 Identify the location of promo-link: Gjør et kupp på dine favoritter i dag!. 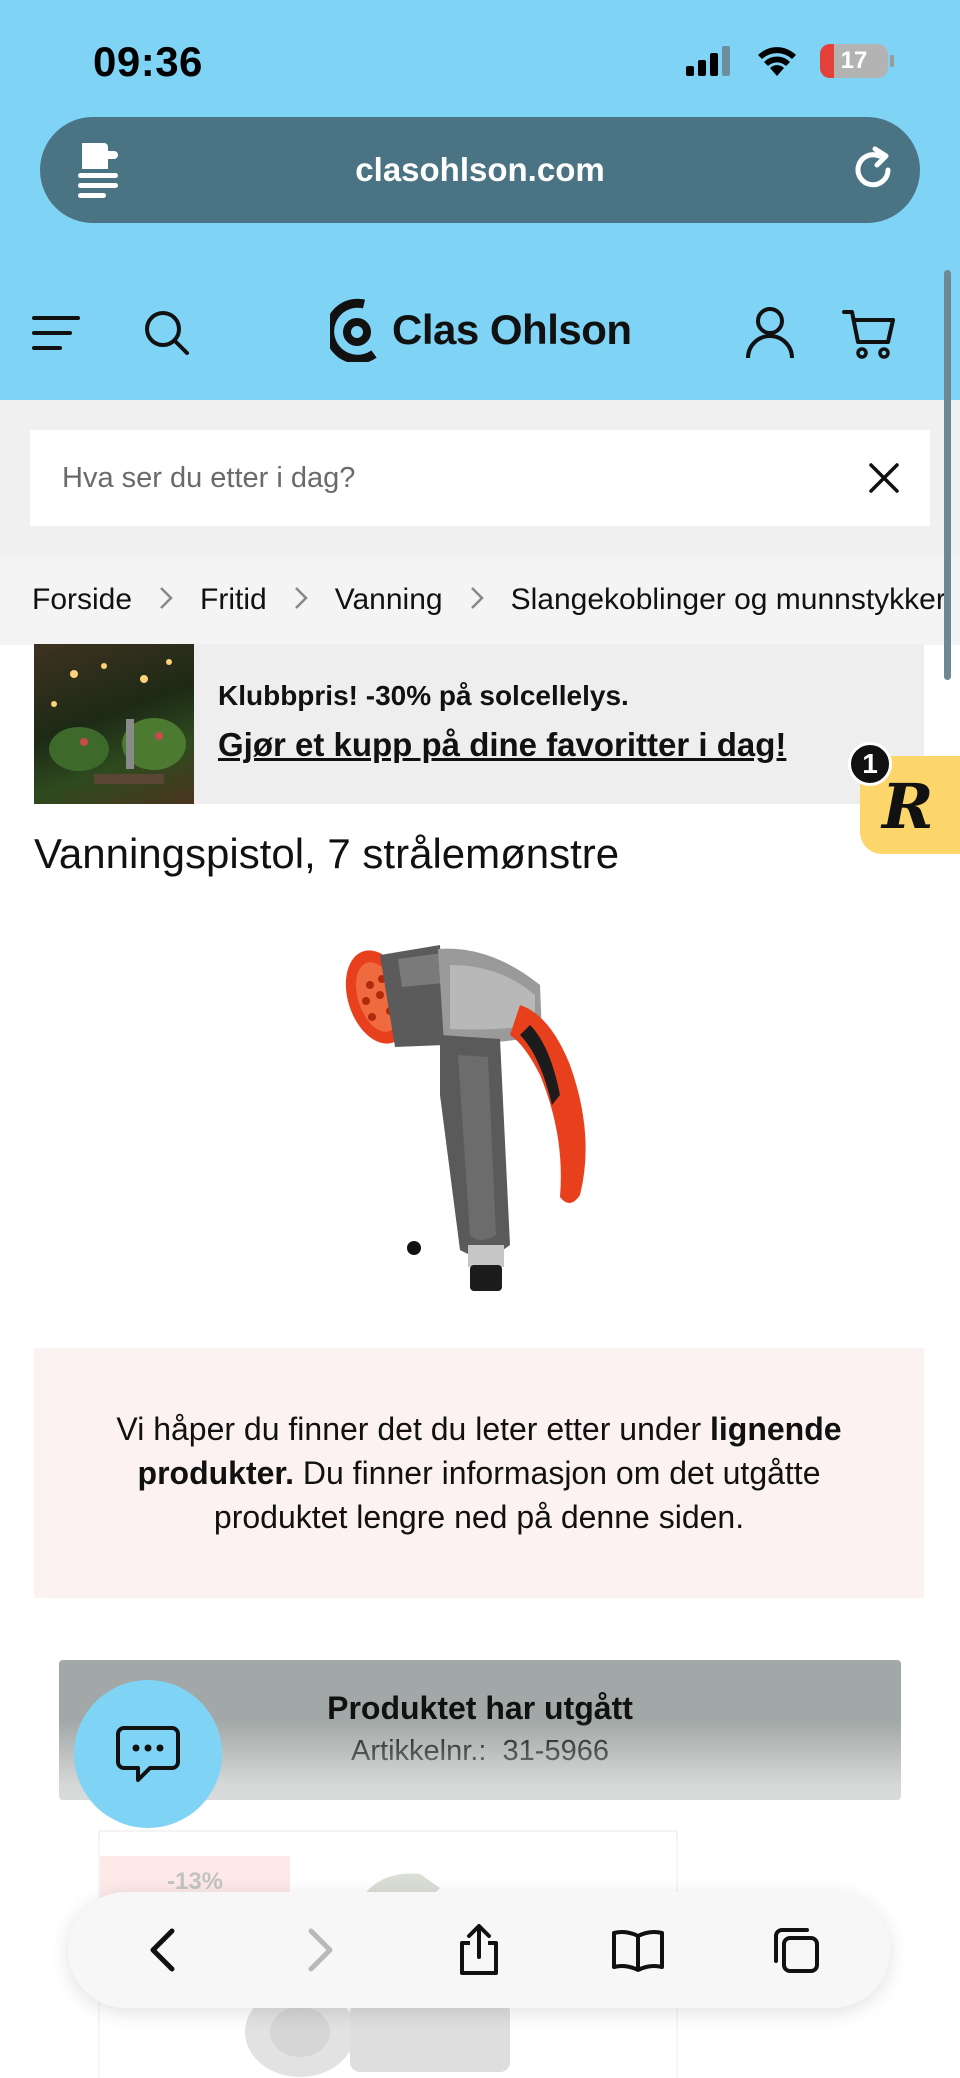
(502, 745).